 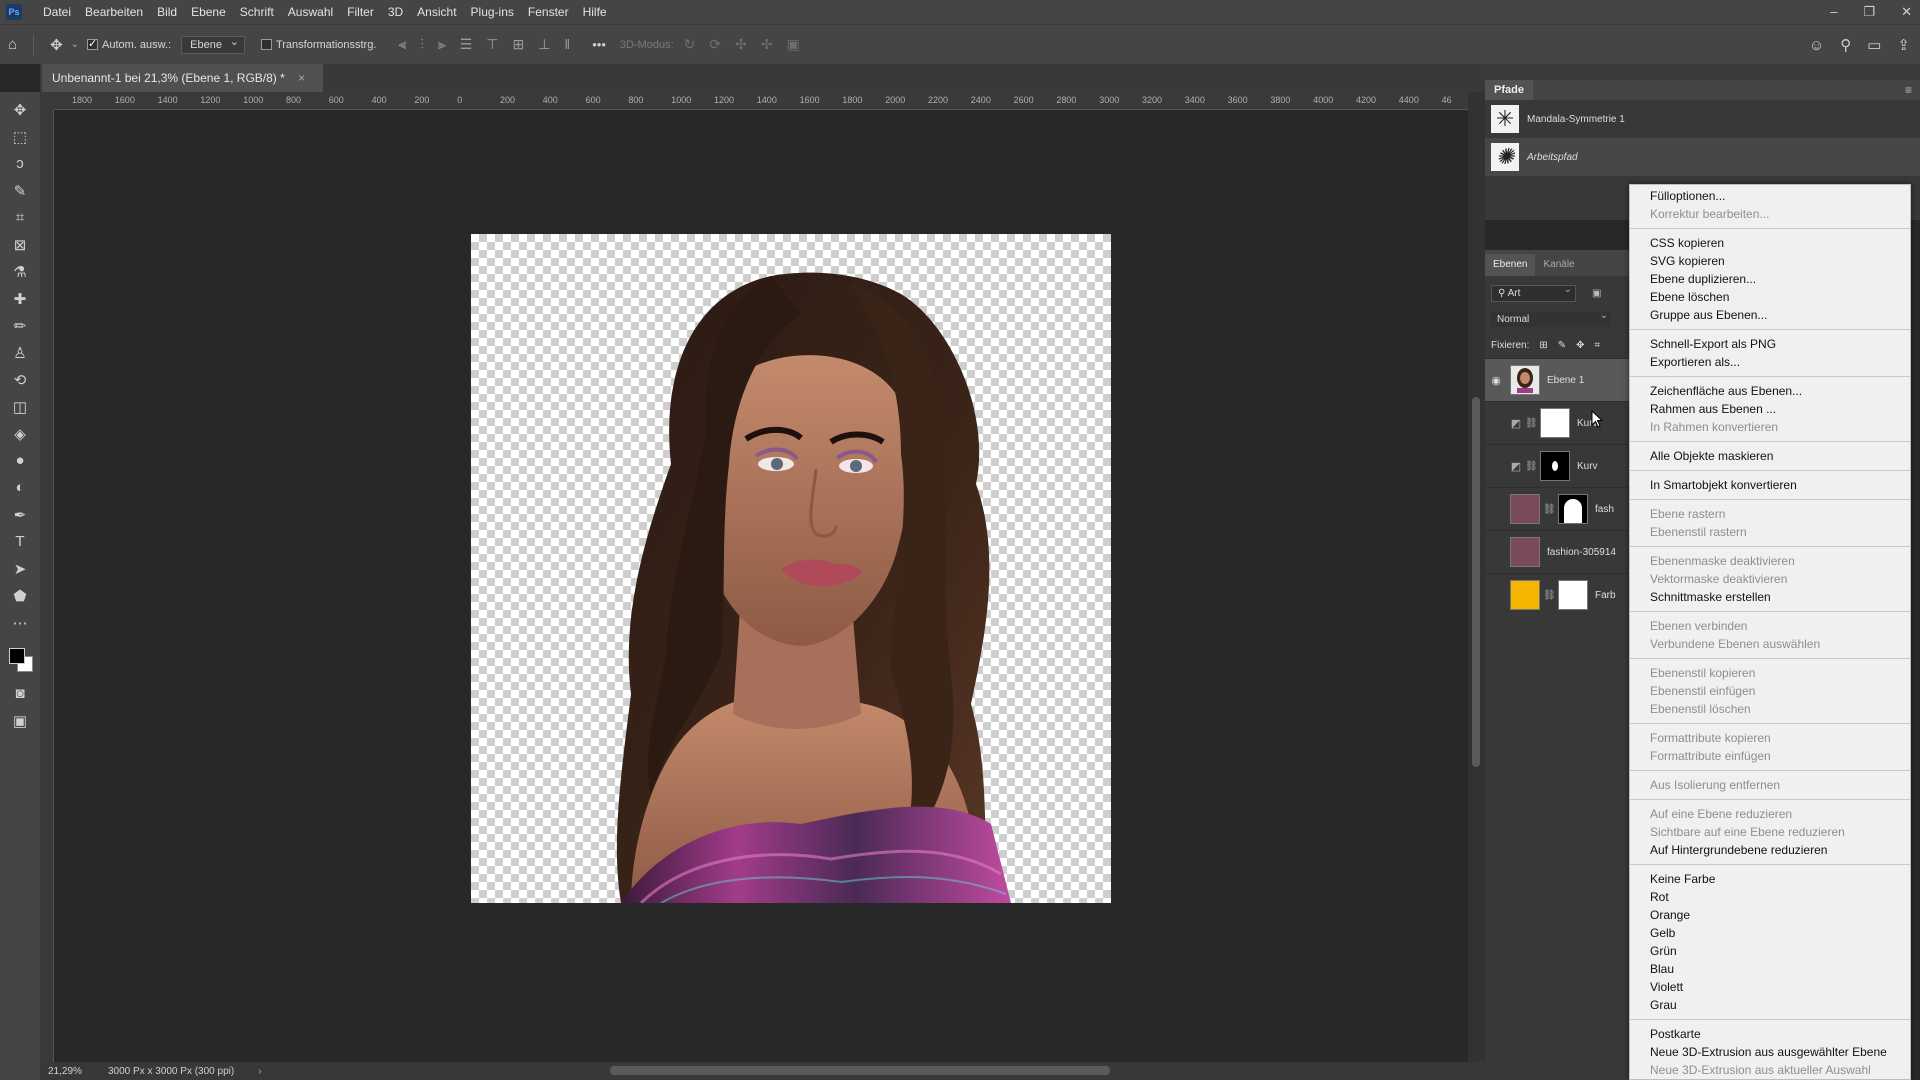 What do you see at coordinates (57, 12) in the screenshot?
I see `menu-datei: Datei` at bounding box center [57, 12].